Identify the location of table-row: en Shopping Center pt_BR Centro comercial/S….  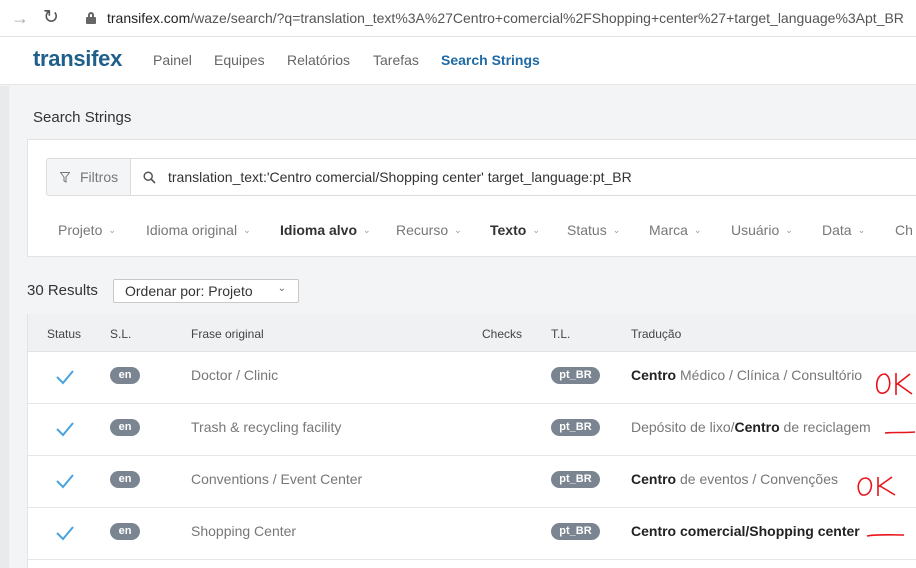
(472, 534).